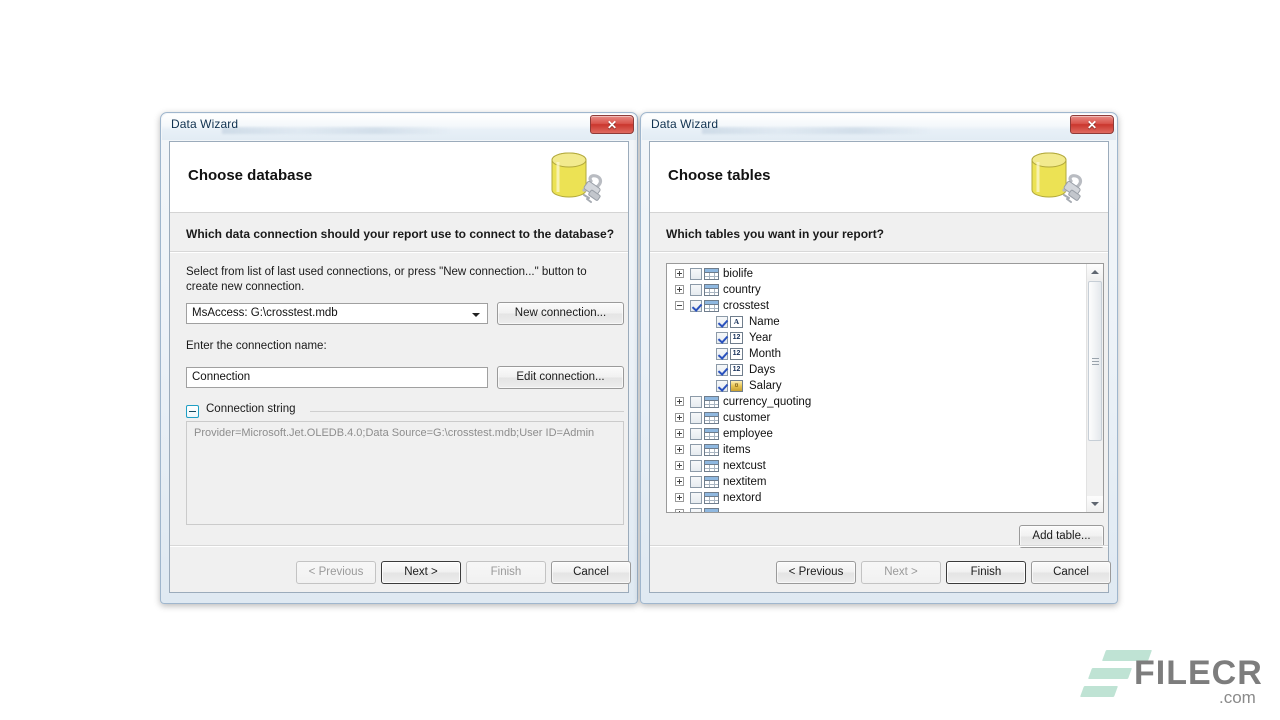 The height and width of the screenshot is (720, 1280). I want to click on collapse-icon, so click(679, 305).